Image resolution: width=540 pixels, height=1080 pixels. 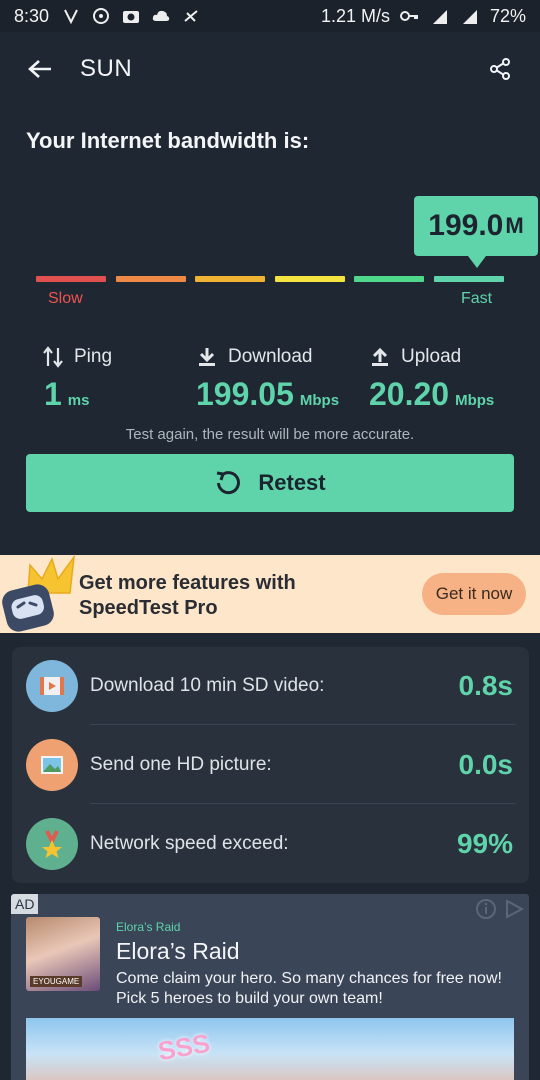 I want to click on speed-unit: M, so click(x=514, y=225).